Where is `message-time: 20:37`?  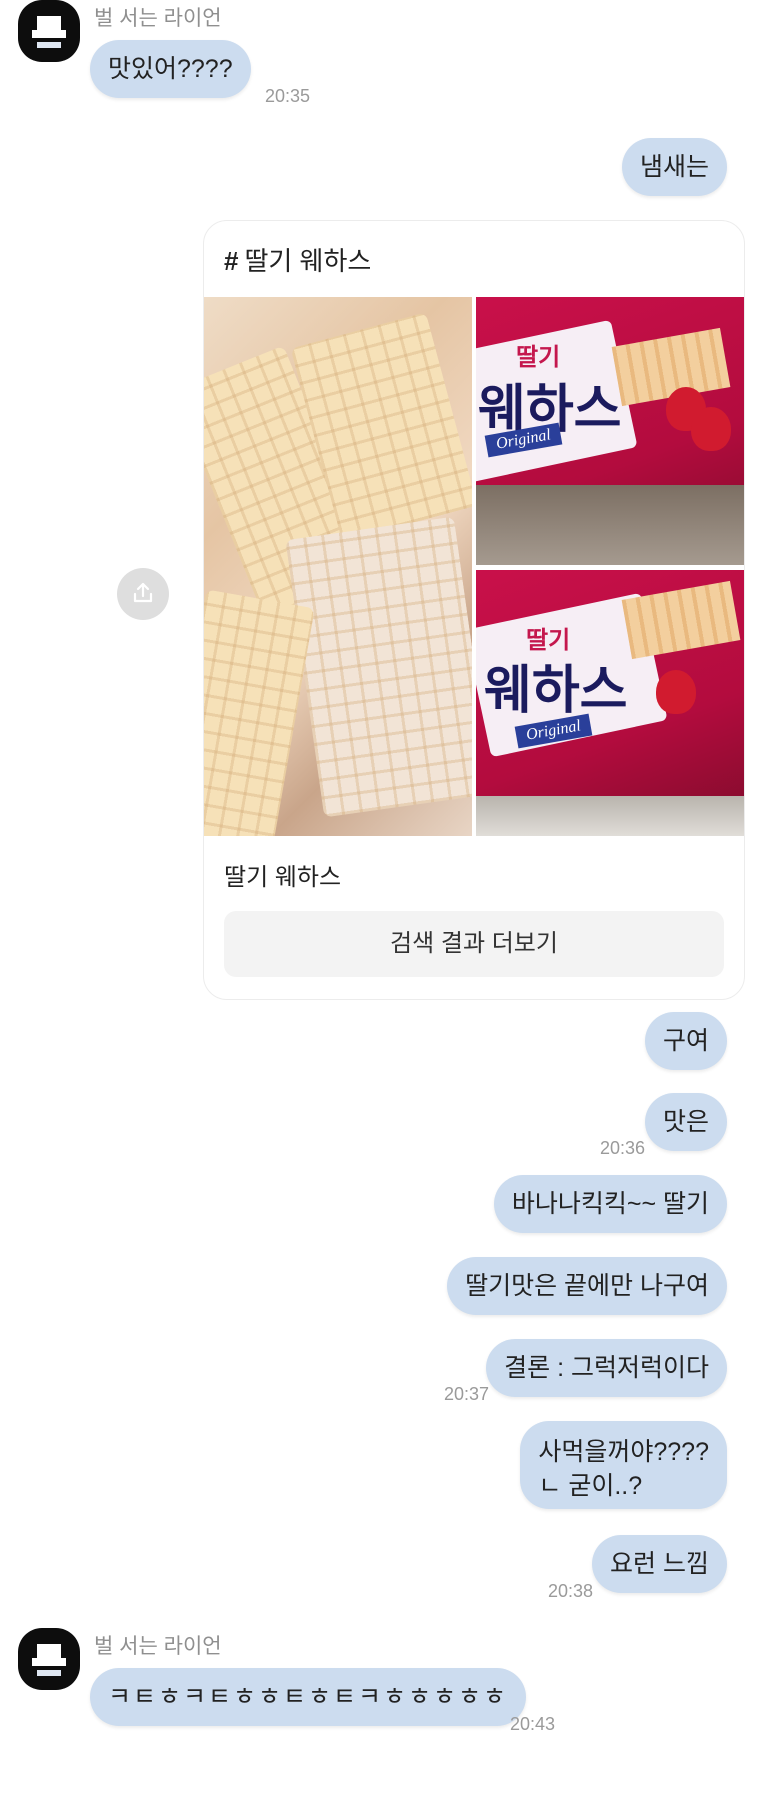
message-time: 20:37 is located at coordinates (467, 1394).